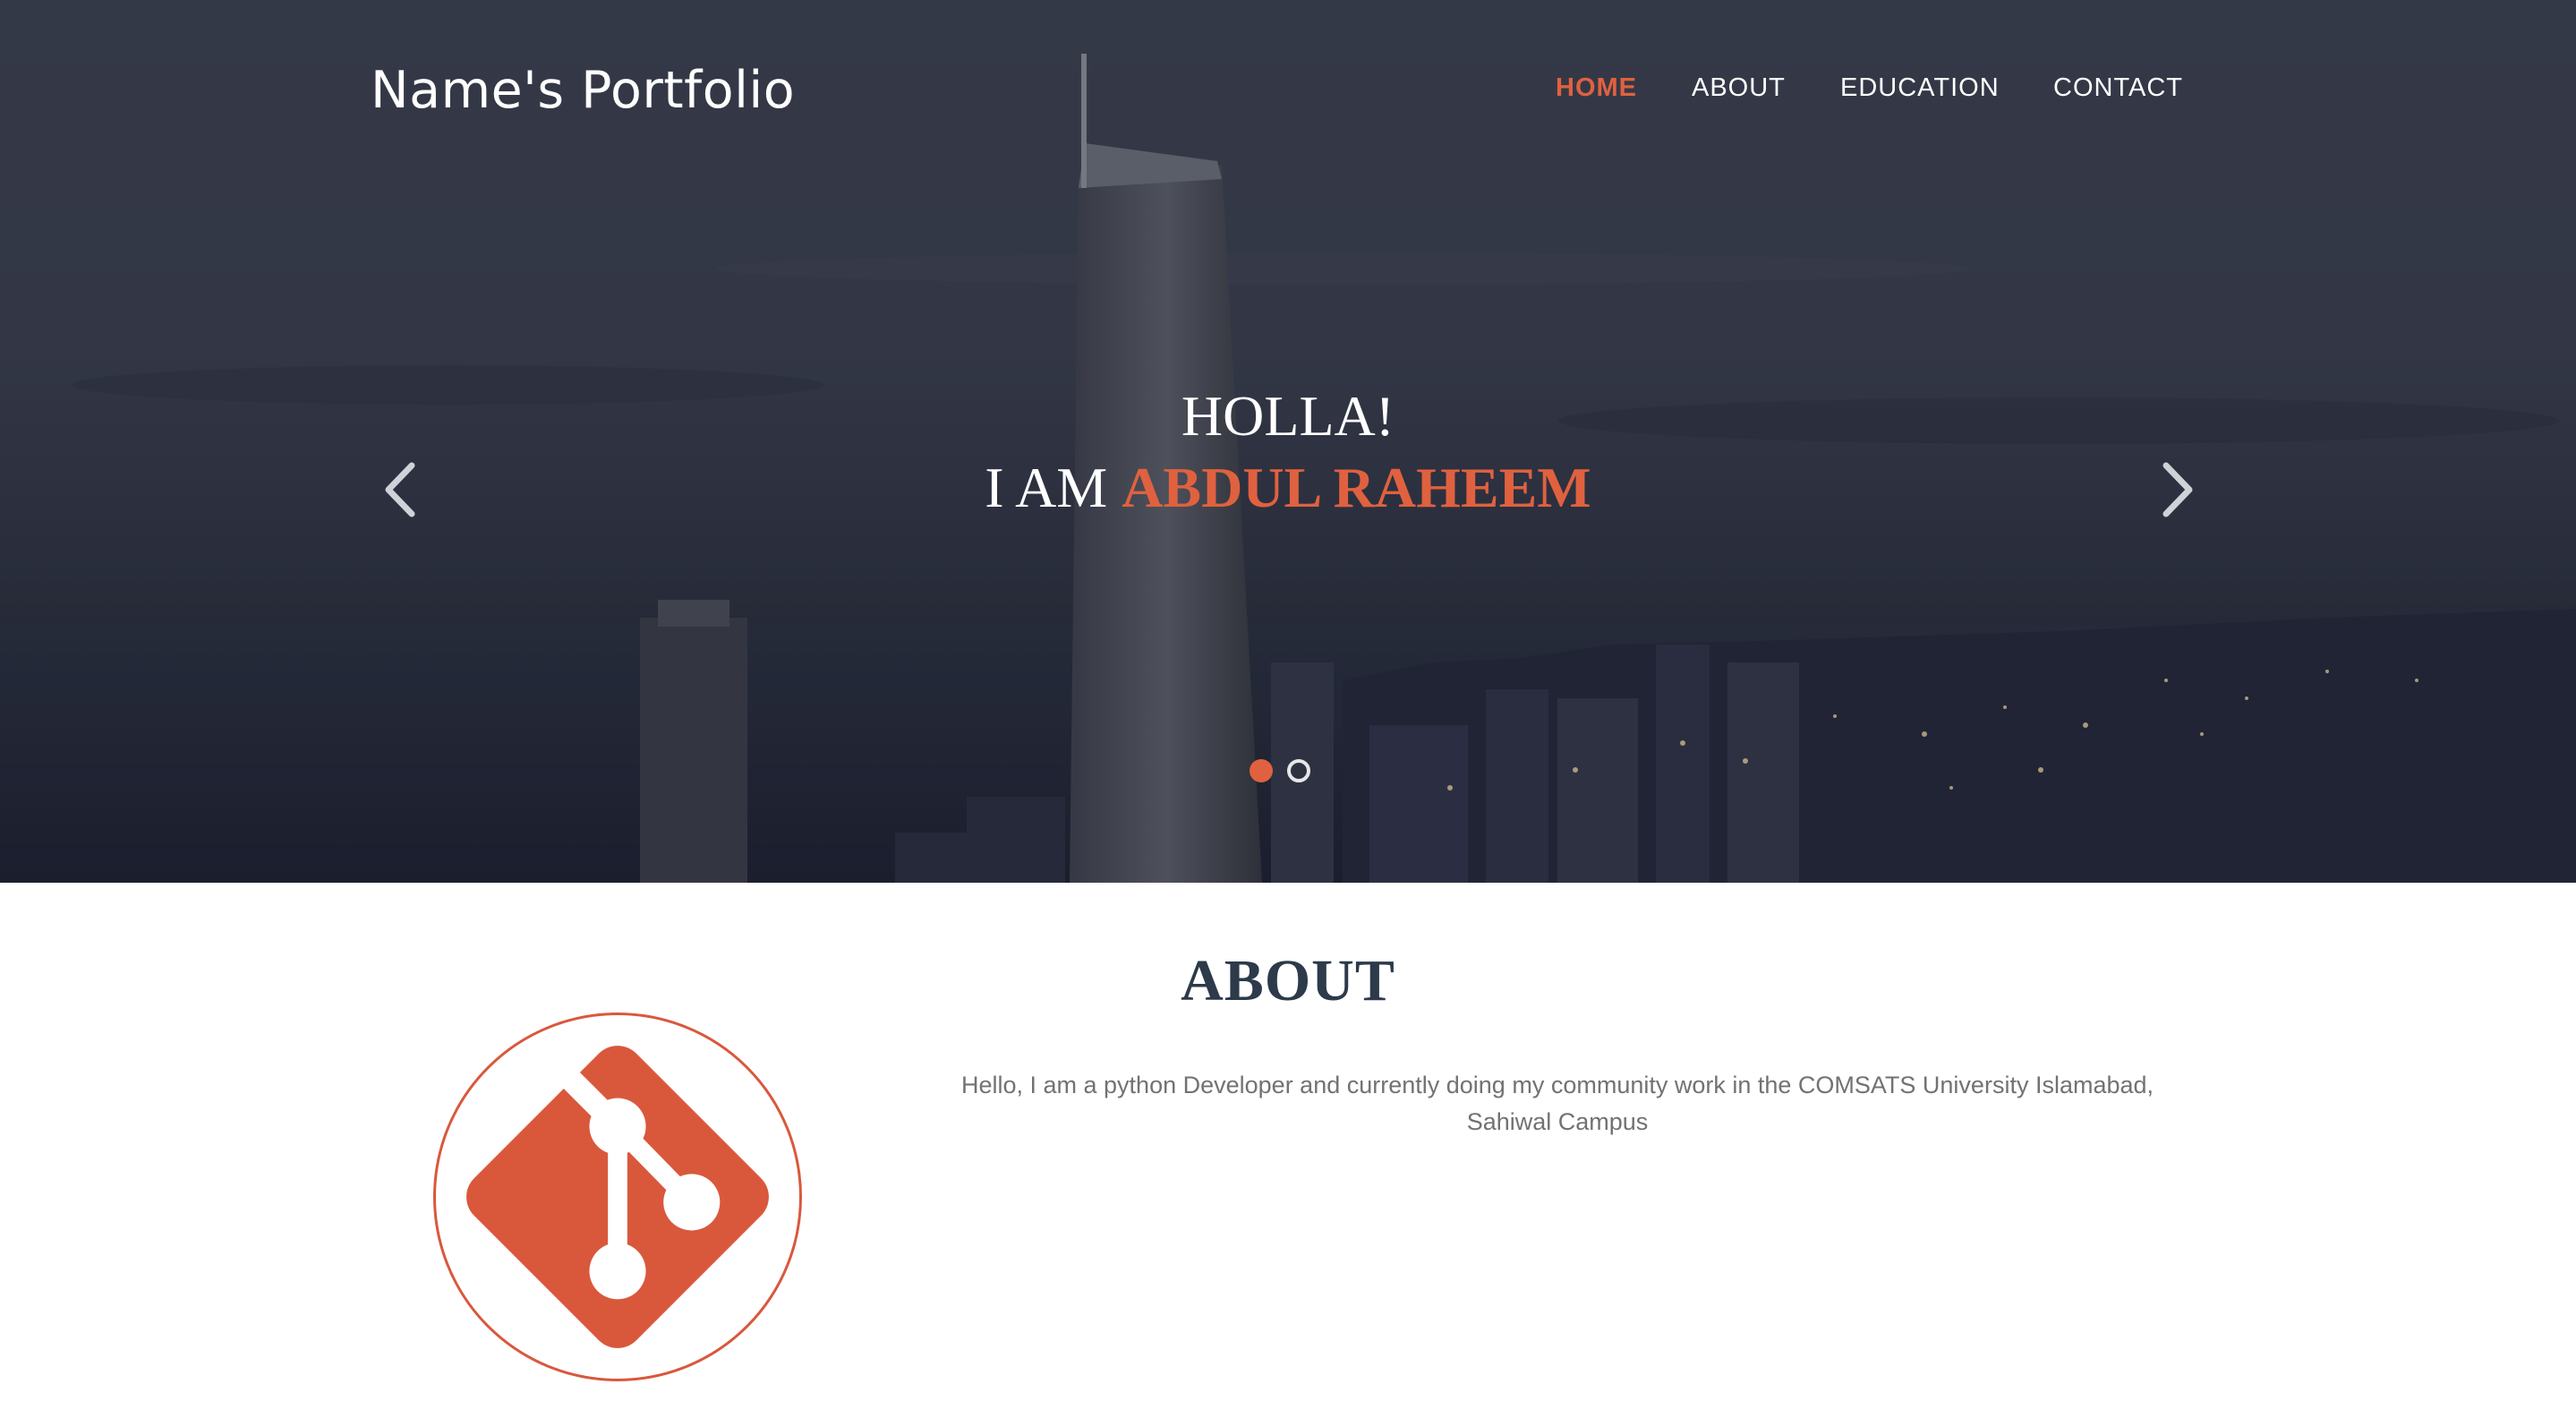 Image resolution: width=2576 pixels, height=1427 pixels. Describe the element at coordinates (1288, 416) in the screenshot. I see `hero-greeting: HOLLA!` at that location.